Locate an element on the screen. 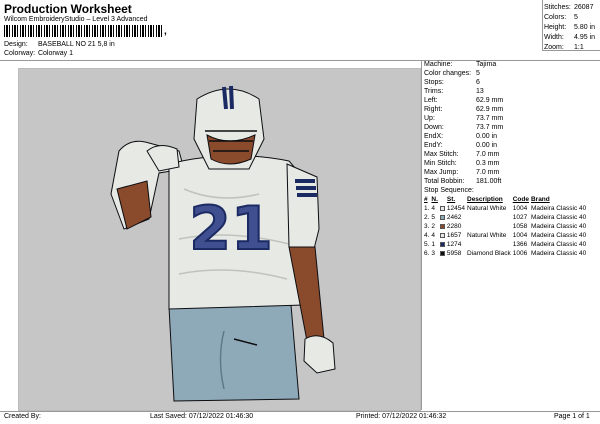  worksheet-title: Production Worksheet is located at coordinates (68, 9).